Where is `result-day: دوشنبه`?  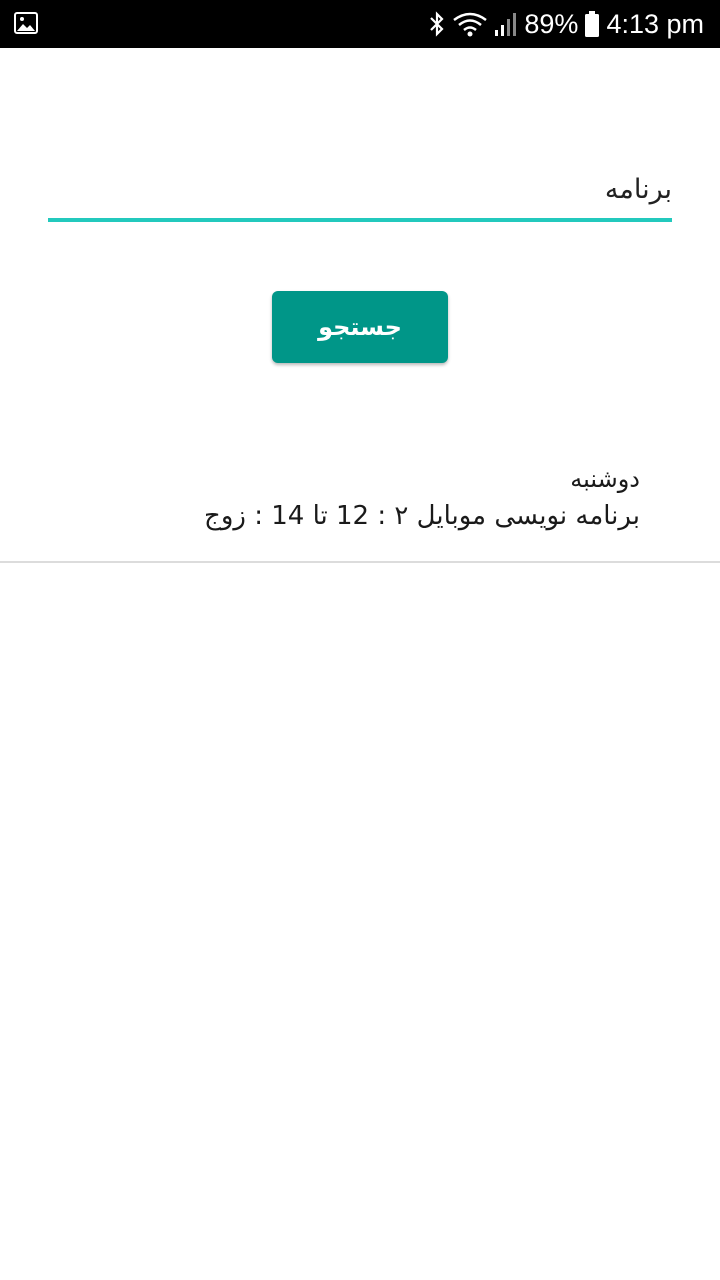 result-day: دوشنبه is located at coordinates (605, 479).